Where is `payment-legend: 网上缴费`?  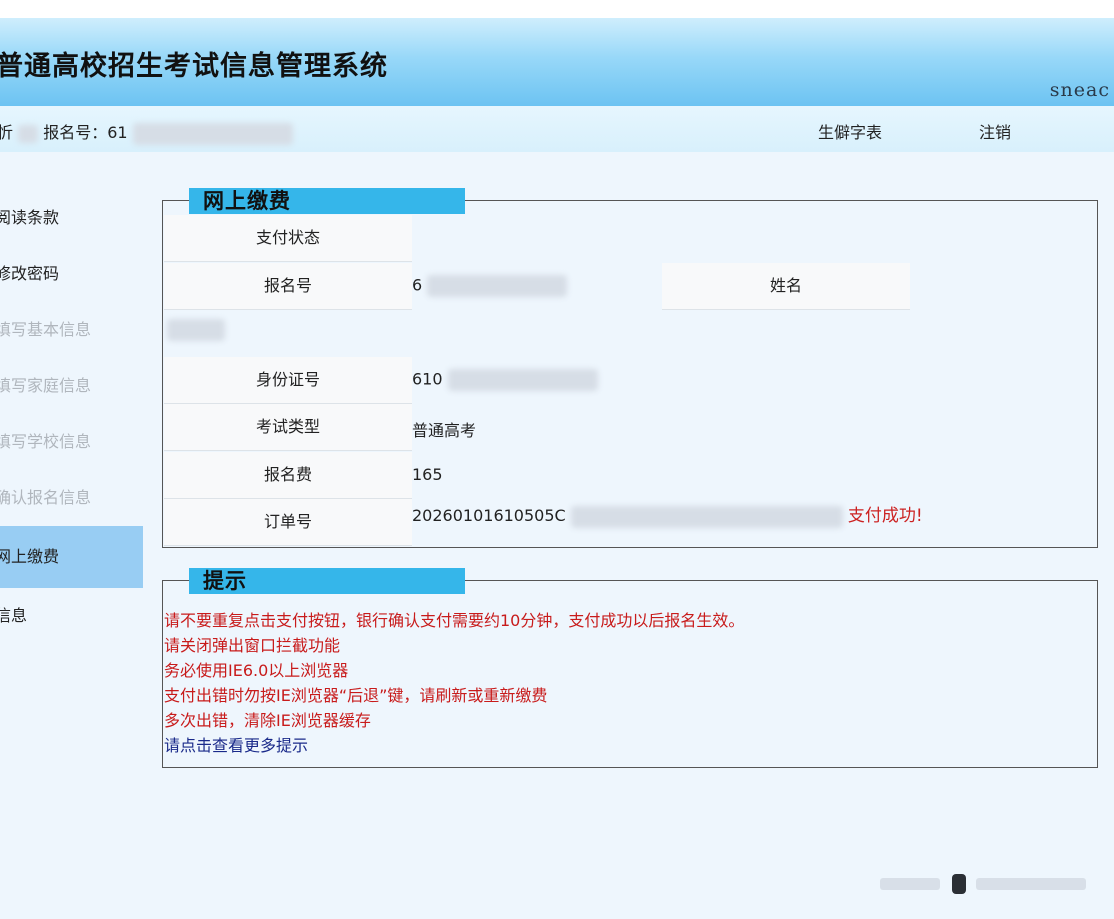 payment-legend: 网上缴费 is located at coordinates (327, 201).